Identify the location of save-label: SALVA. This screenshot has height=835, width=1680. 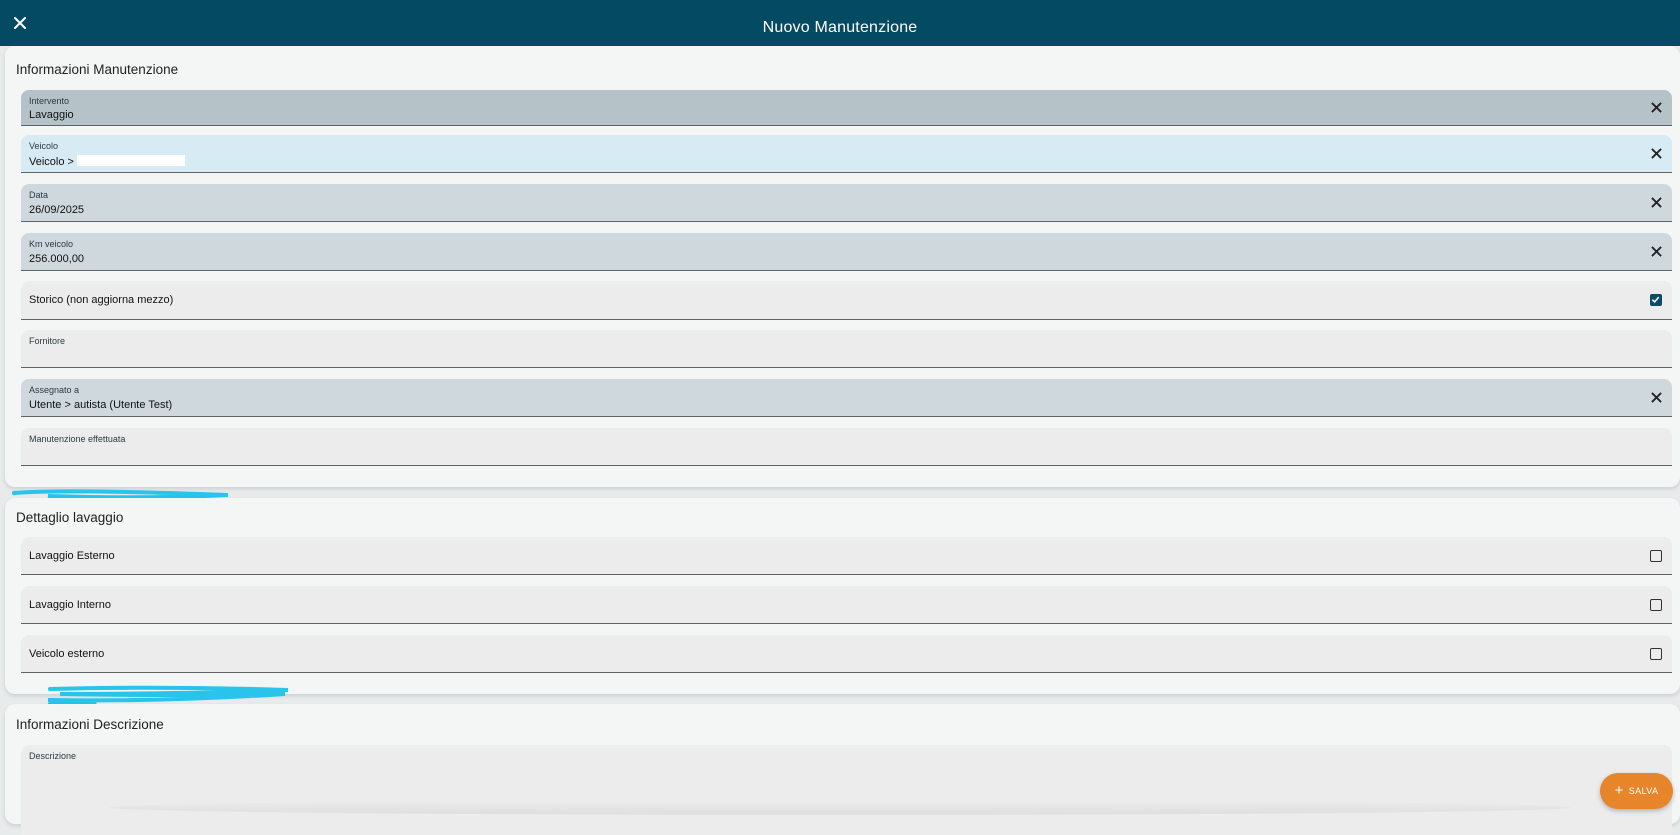
(1643, 791).